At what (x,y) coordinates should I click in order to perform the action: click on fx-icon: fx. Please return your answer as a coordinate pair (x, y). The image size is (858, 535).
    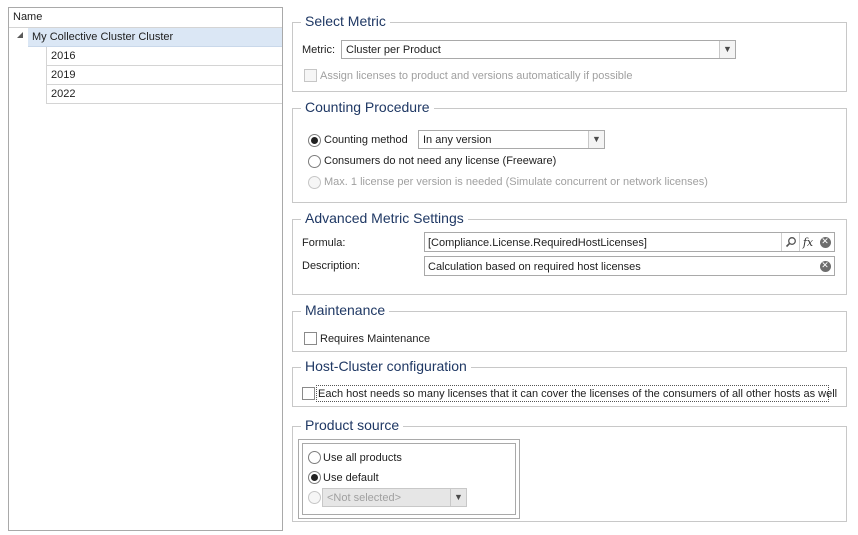
    Looking at the image, I should click on (808, 242).